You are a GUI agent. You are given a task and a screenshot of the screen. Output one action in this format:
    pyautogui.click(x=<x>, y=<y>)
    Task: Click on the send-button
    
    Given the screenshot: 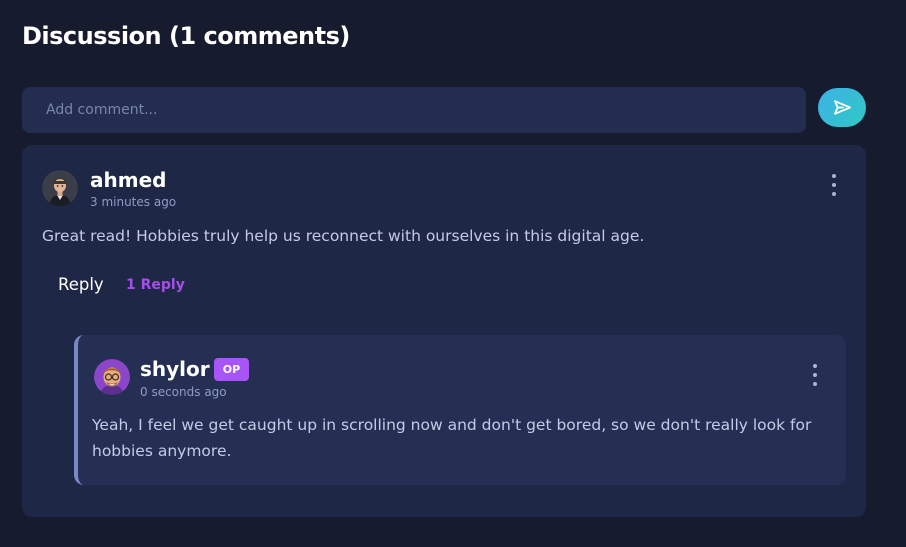 What is the action you would take?
    pyautogui.click(x=842, y=107)
    